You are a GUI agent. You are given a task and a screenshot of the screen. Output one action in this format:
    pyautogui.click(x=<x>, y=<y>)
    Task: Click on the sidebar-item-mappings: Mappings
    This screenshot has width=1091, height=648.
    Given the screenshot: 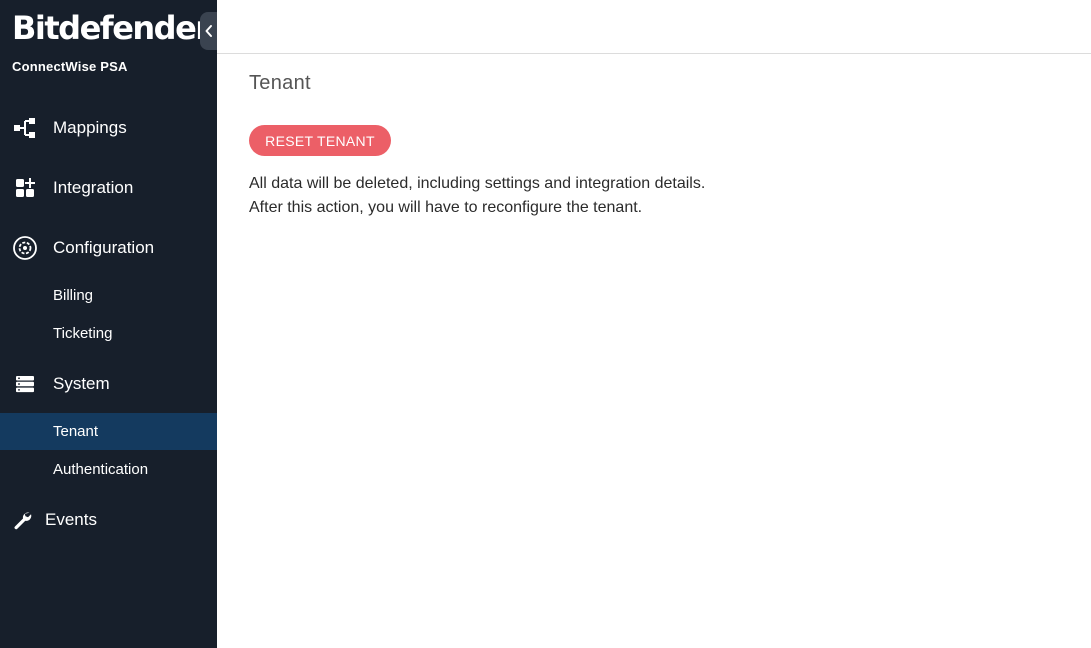 What is the action you would take?
    pyautogui.click(x=108, y=128)
    